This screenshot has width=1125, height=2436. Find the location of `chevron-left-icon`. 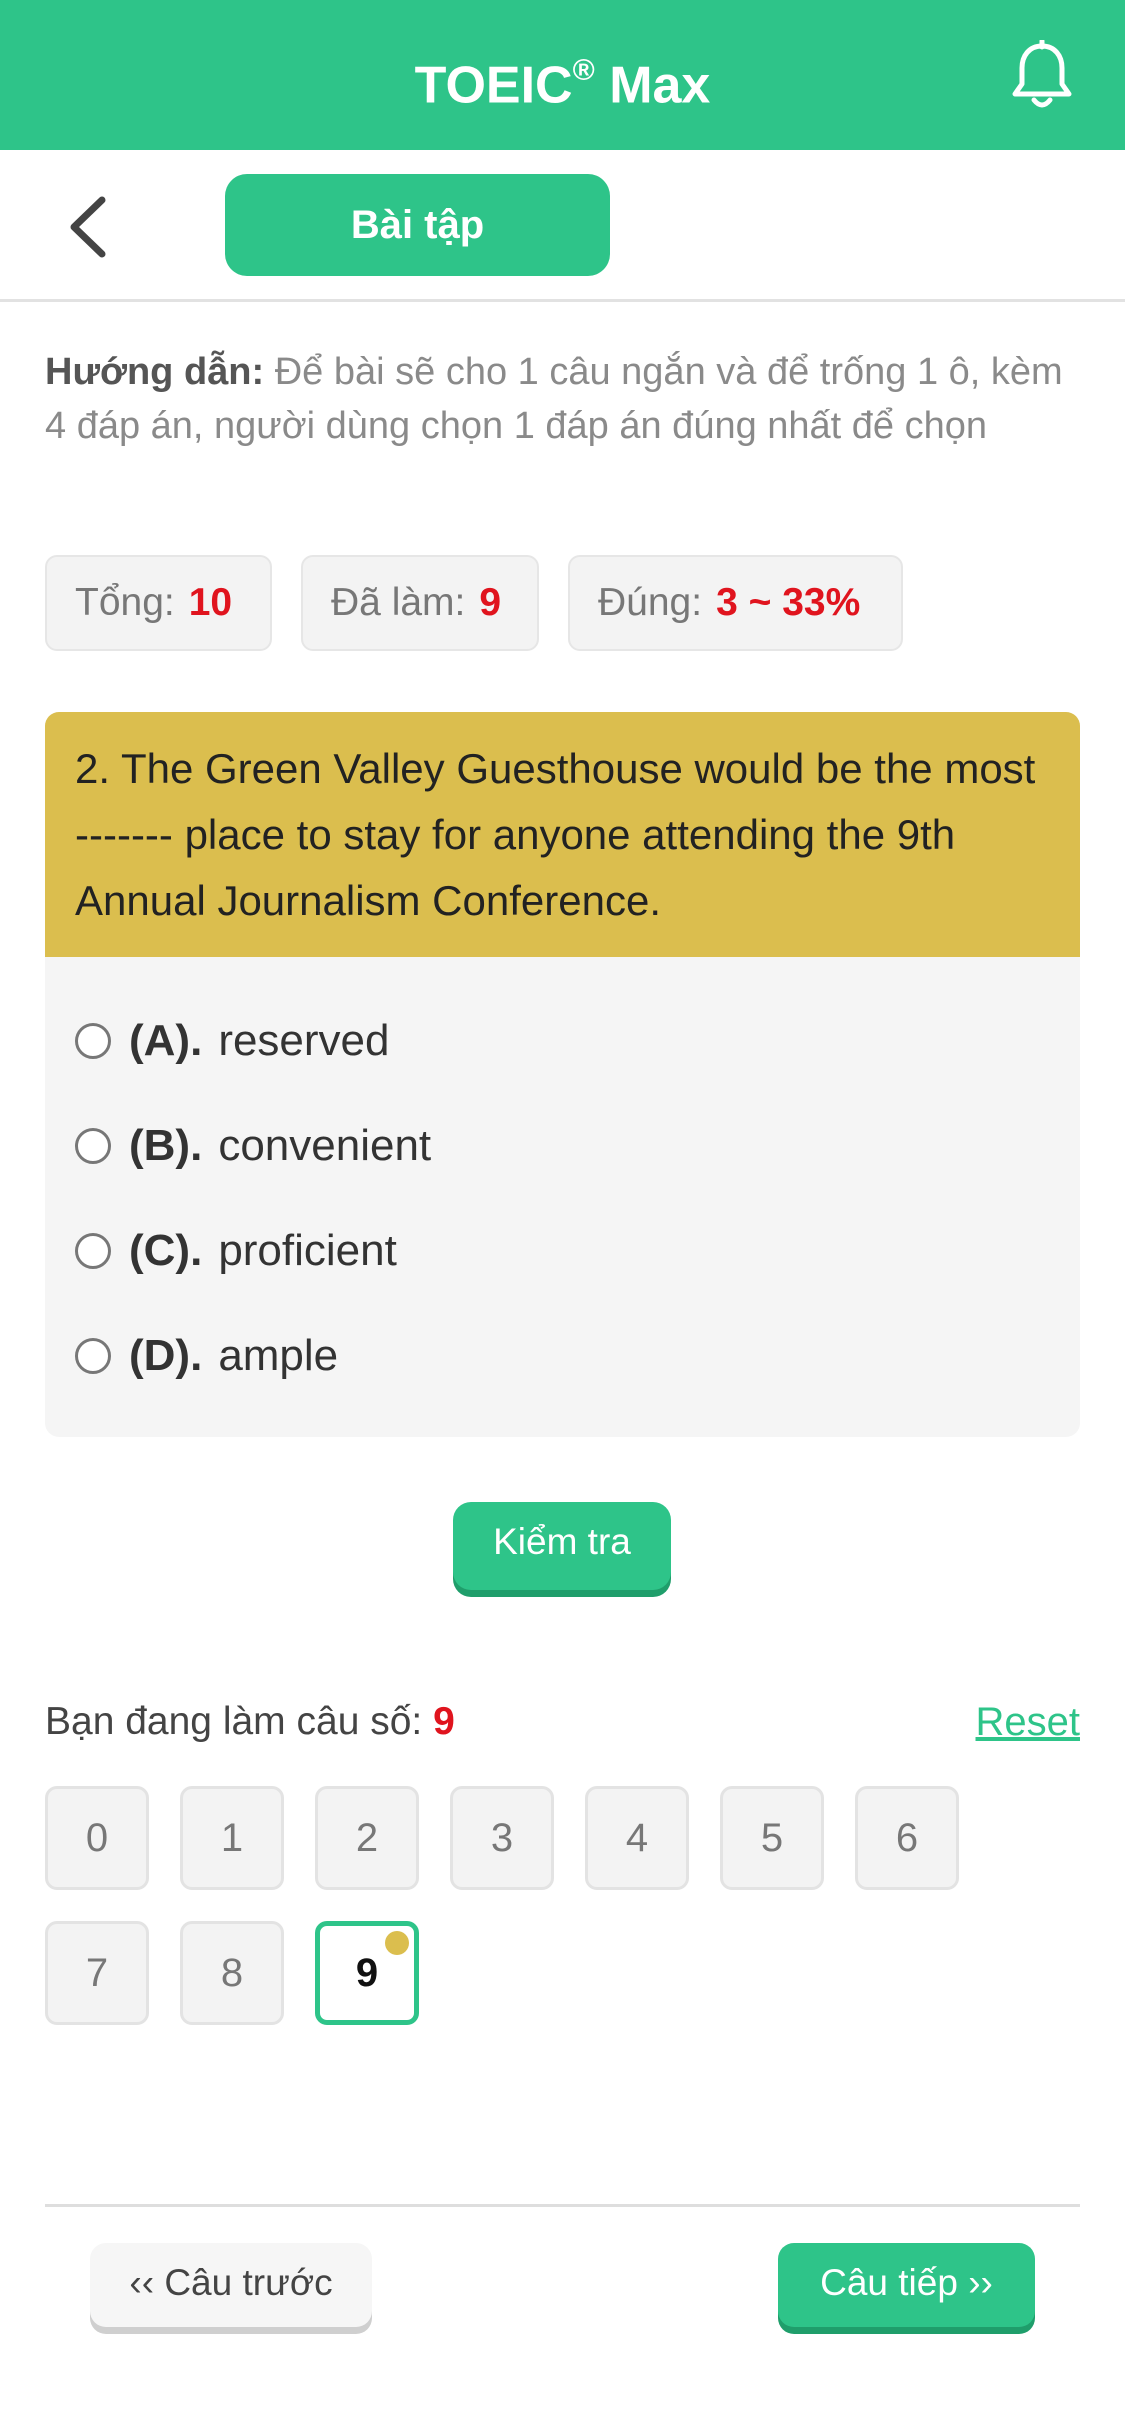

chevron-left-icon is located at coordinates (90, 227).